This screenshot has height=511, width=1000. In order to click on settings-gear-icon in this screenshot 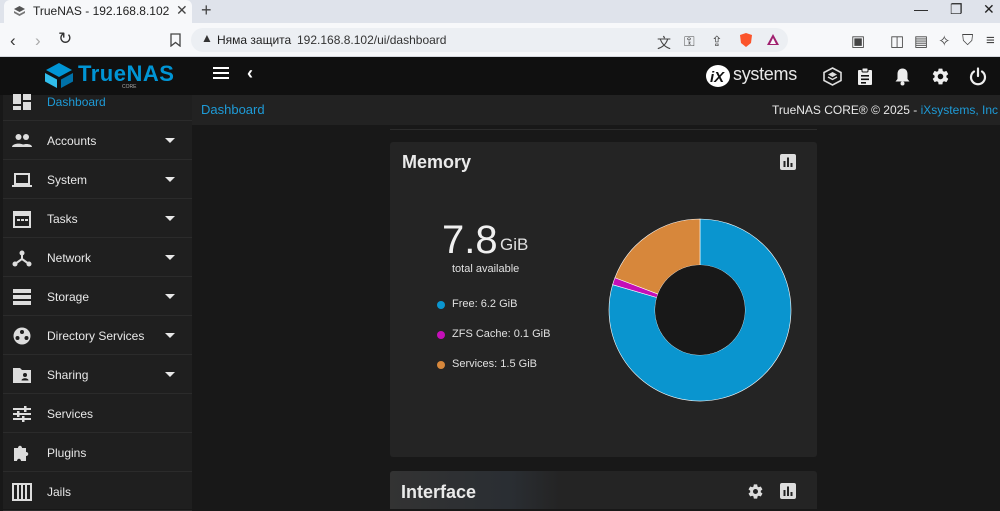, I will do `click(940, 76)`.